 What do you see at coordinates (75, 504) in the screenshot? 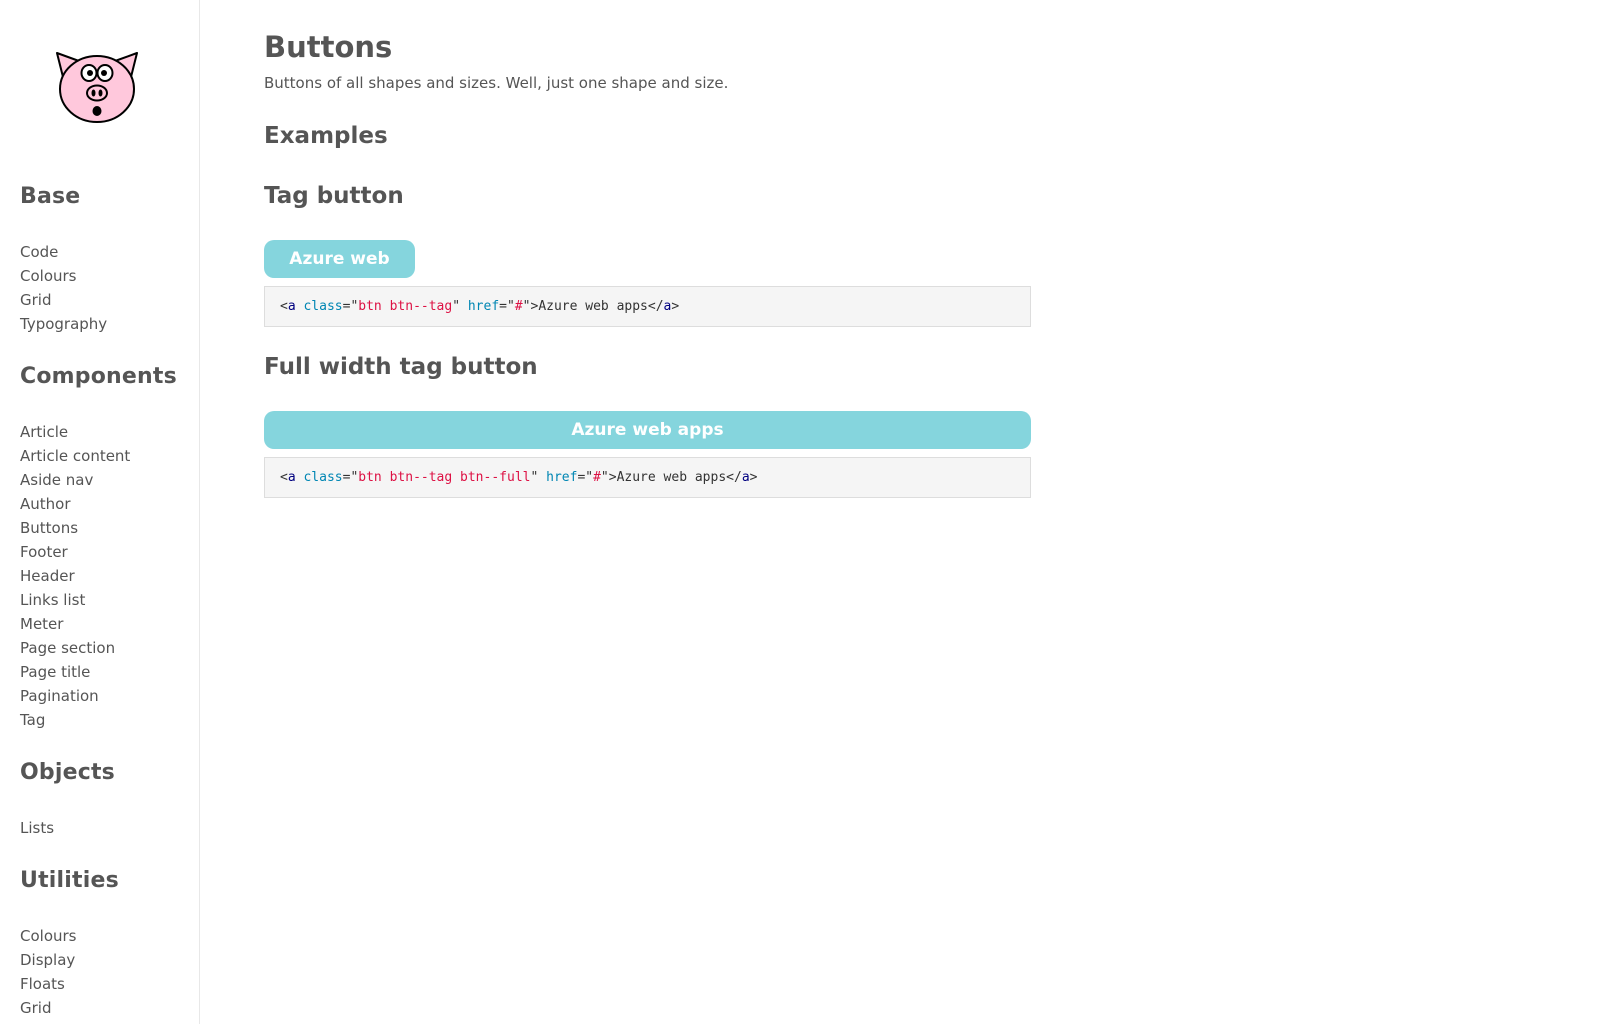
I see `nav-item-author: Author` at bounding box center [75, 504].